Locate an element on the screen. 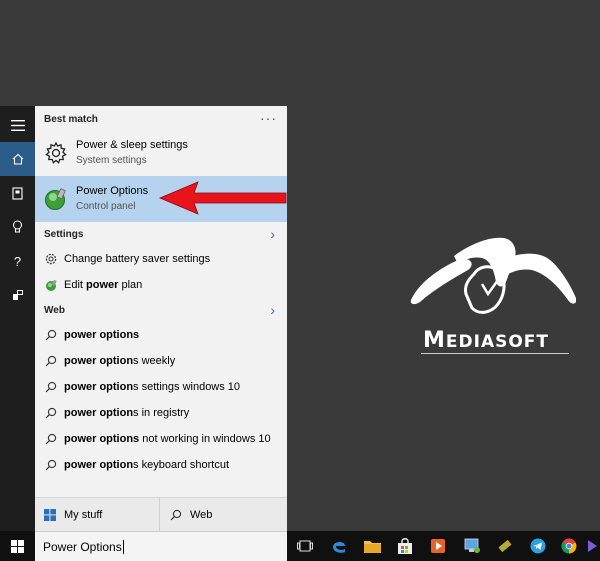  media-player-button is located at coordinates (438, 546).